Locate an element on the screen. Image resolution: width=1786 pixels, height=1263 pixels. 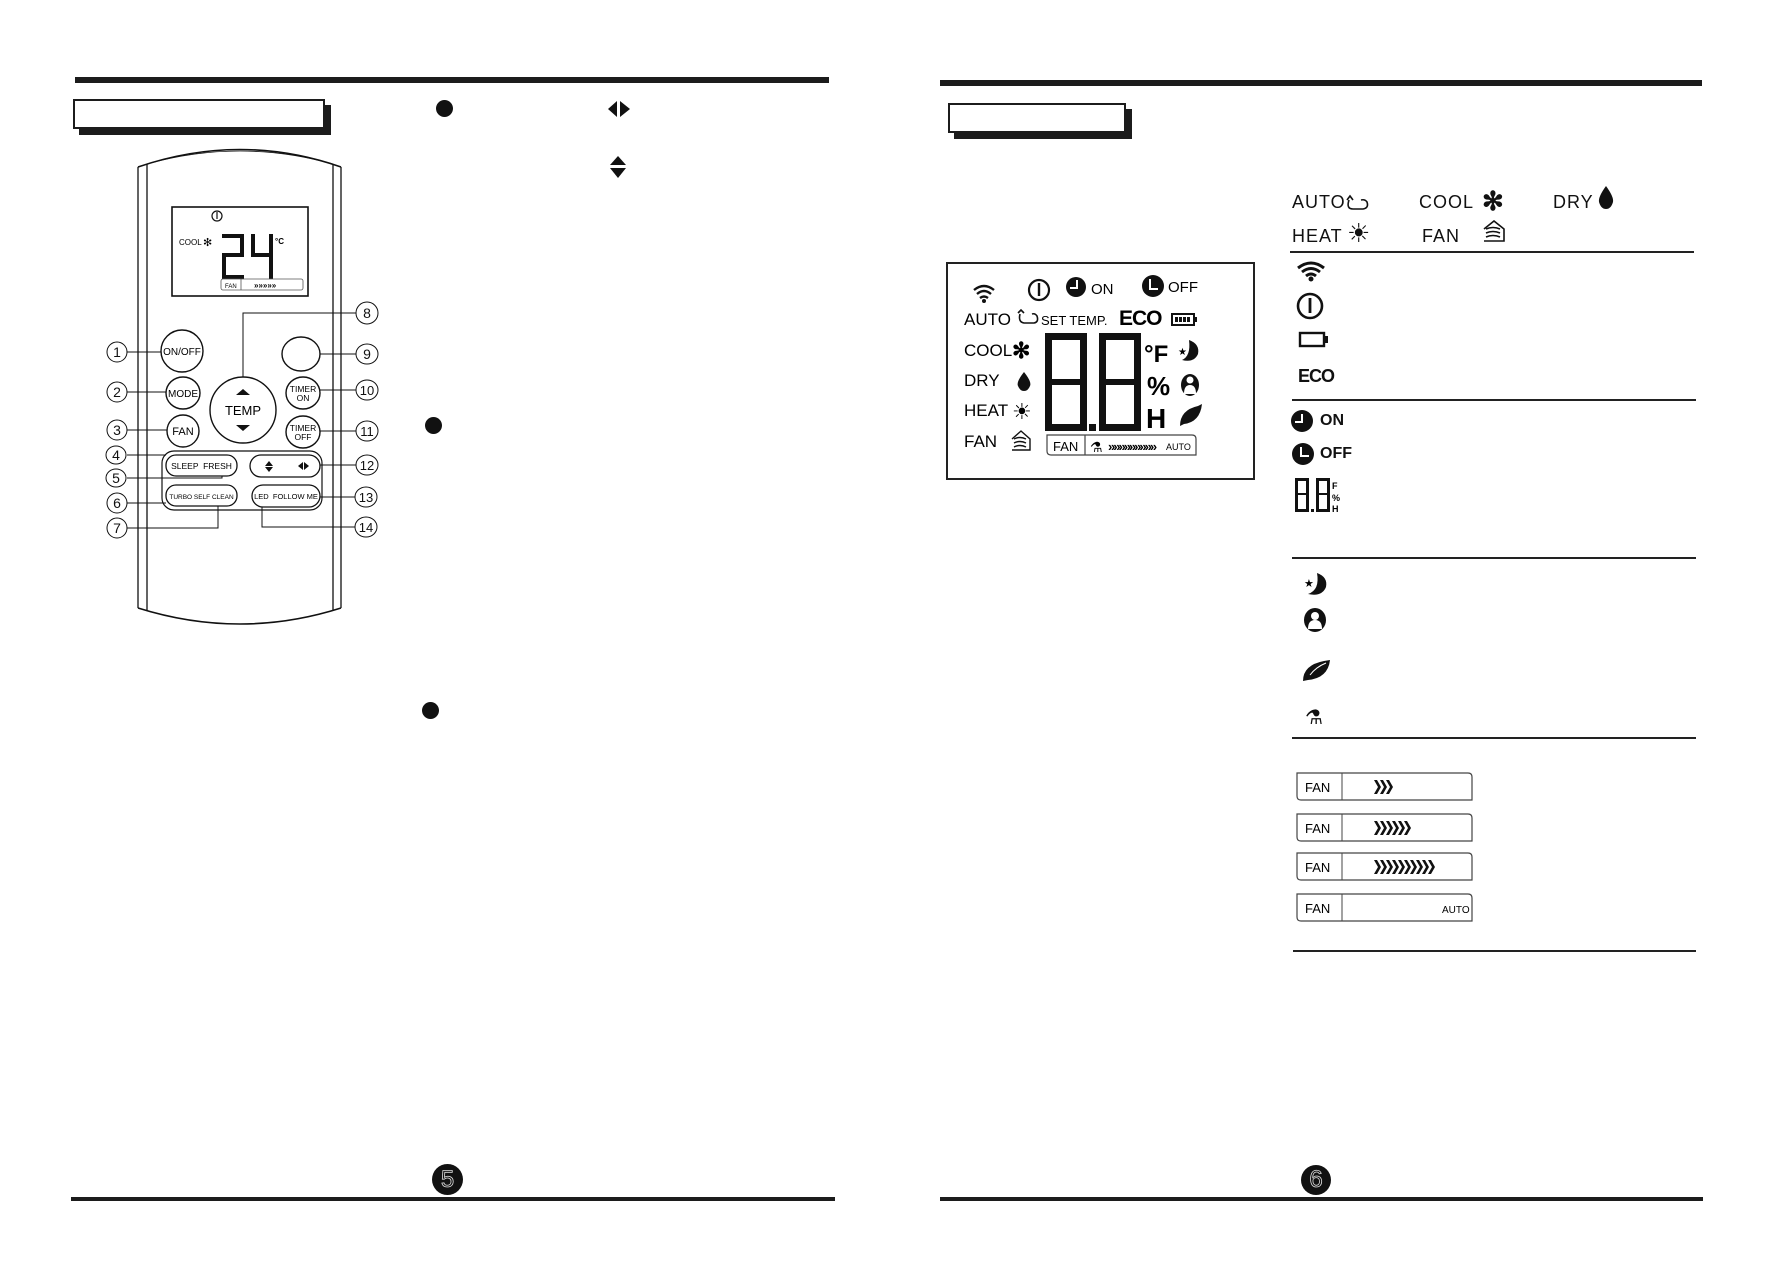
up-down-swing-icon is located at coordinates (618, 167).